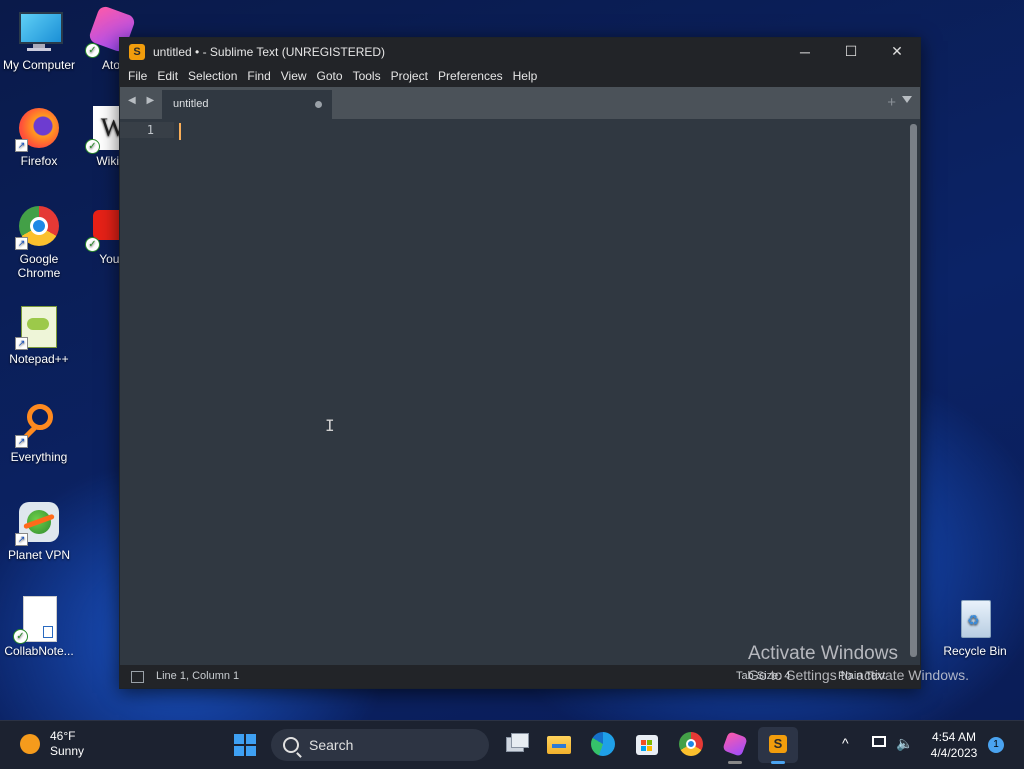  Describe the element at coordinates (897, 51) in the screenshot. I see `close-button: ✕` at that location.